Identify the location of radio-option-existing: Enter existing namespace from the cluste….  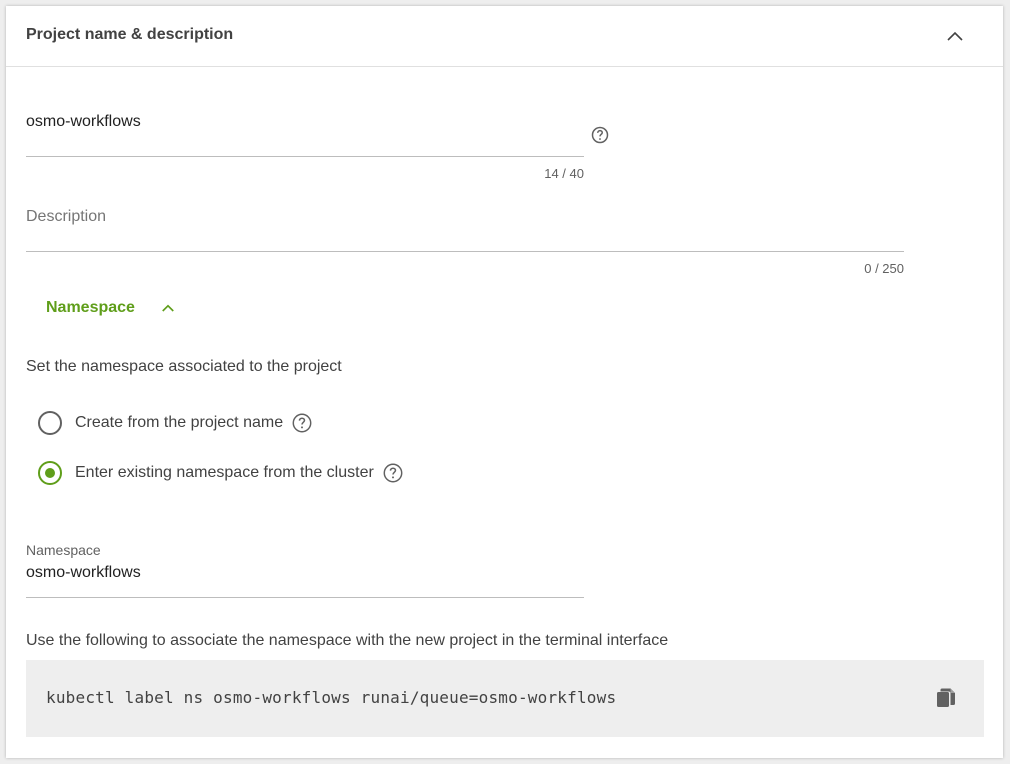
(221, 473).